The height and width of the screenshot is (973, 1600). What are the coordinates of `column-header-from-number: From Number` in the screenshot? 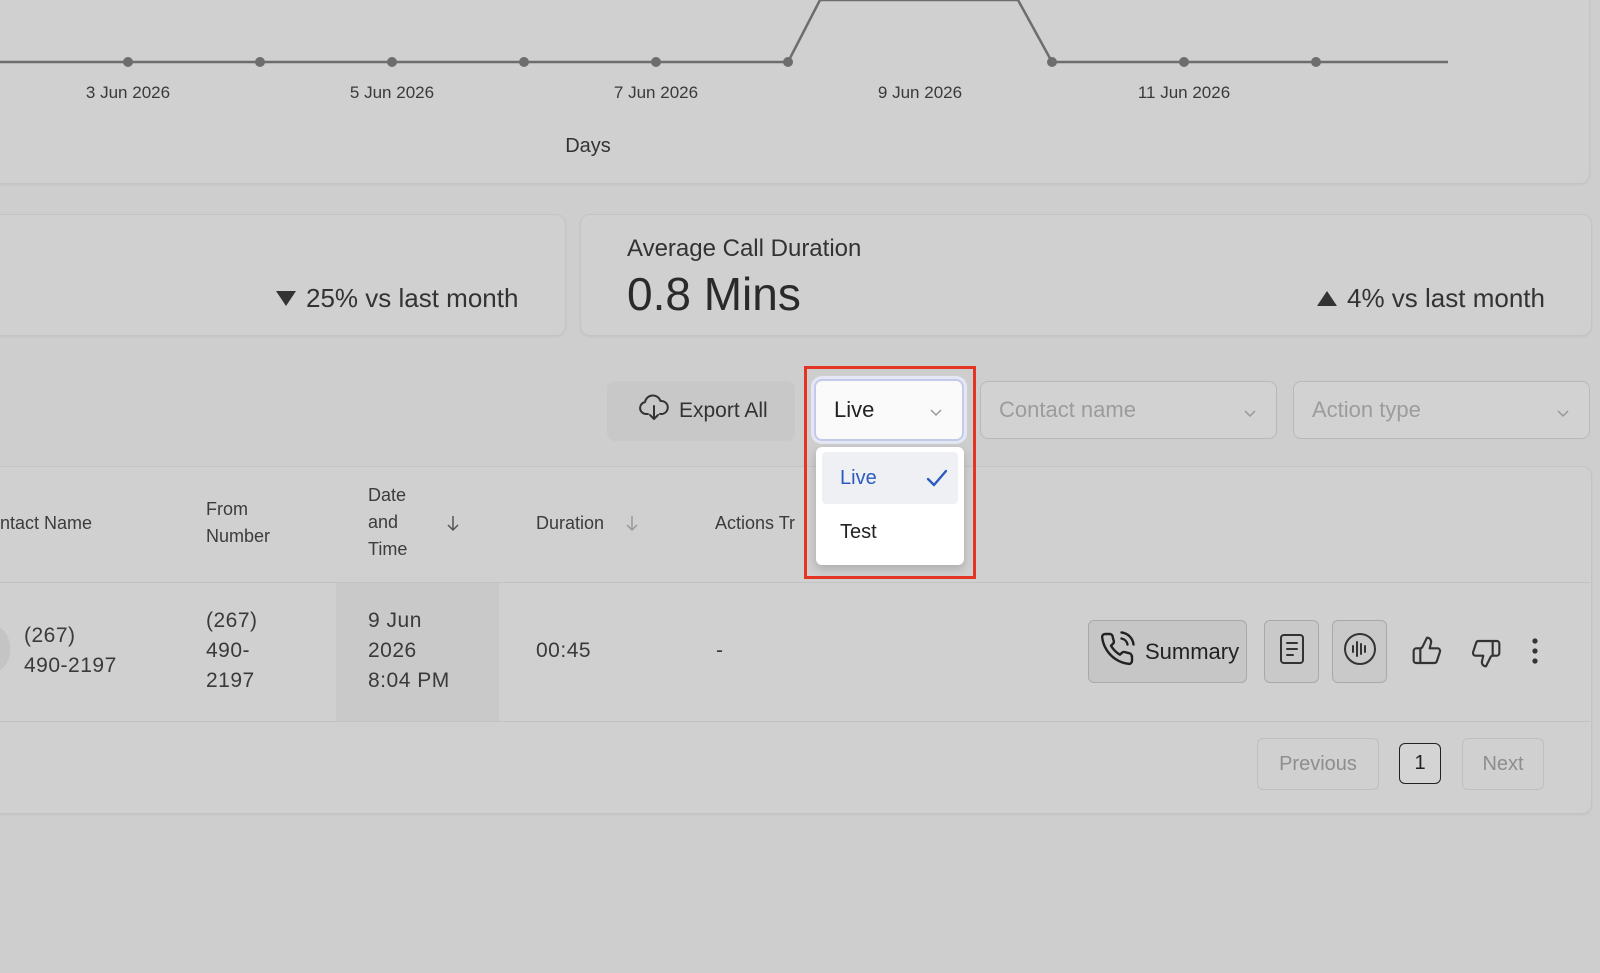 It's located at (238, 523).